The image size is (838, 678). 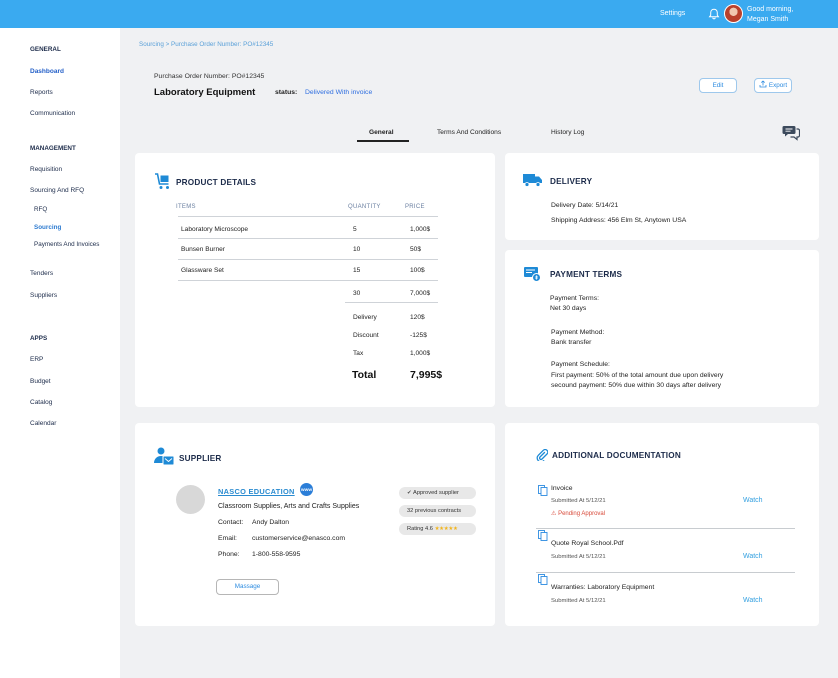 What do you see at coordinates (229, 554) in the screenshot?
I see `phone-label: Phone:` at bounding box center [229, 554].